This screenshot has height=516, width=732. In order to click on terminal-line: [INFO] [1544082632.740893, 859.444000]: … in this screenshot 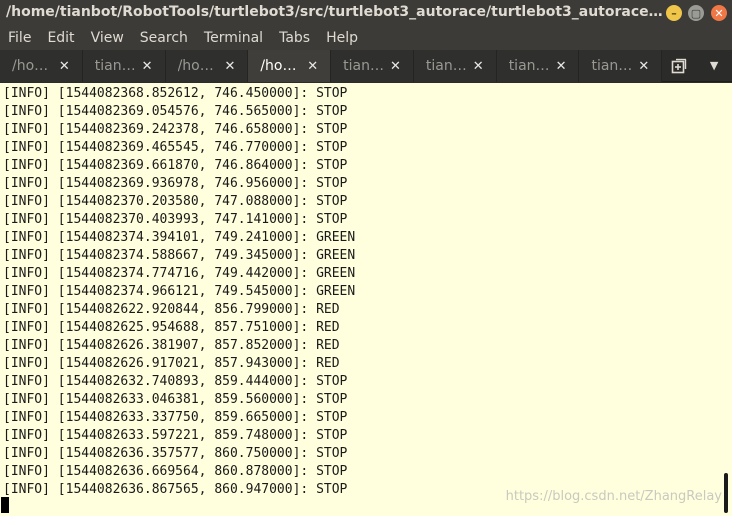, I will do `click(175, 381)`.